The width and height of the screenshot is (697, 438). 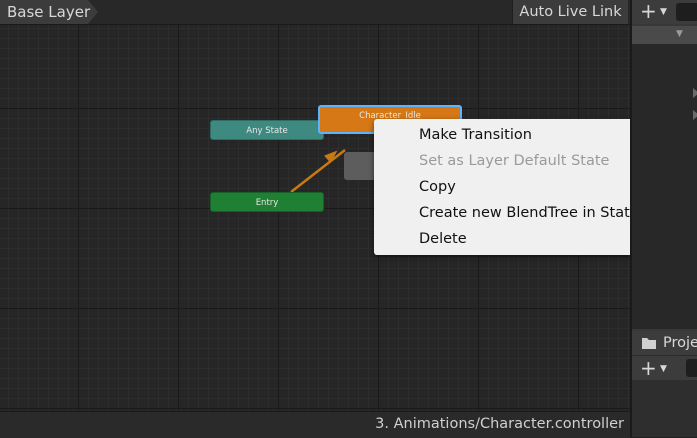 What do you see at coordinates (514, 161) in the screenshot?
I see `menu-item-set-default-state: Set as Layer Default State` at bounding box center [514, 161].